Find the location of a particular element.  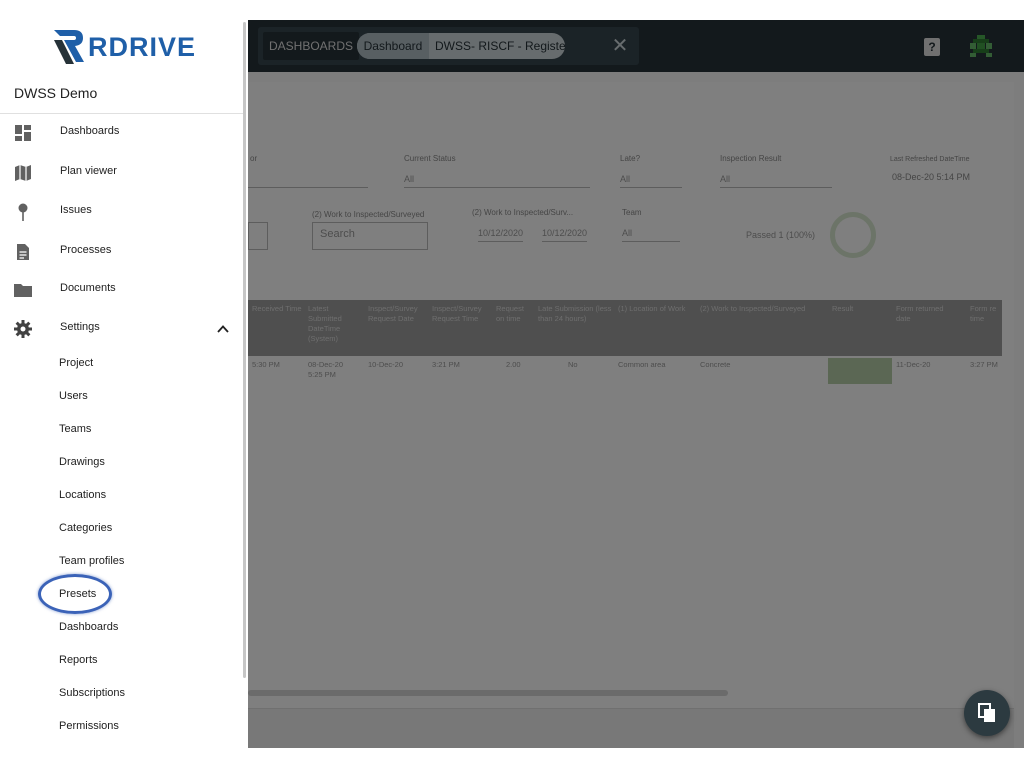

settings-item-reports: Reports is located at coordinates (121, 661).